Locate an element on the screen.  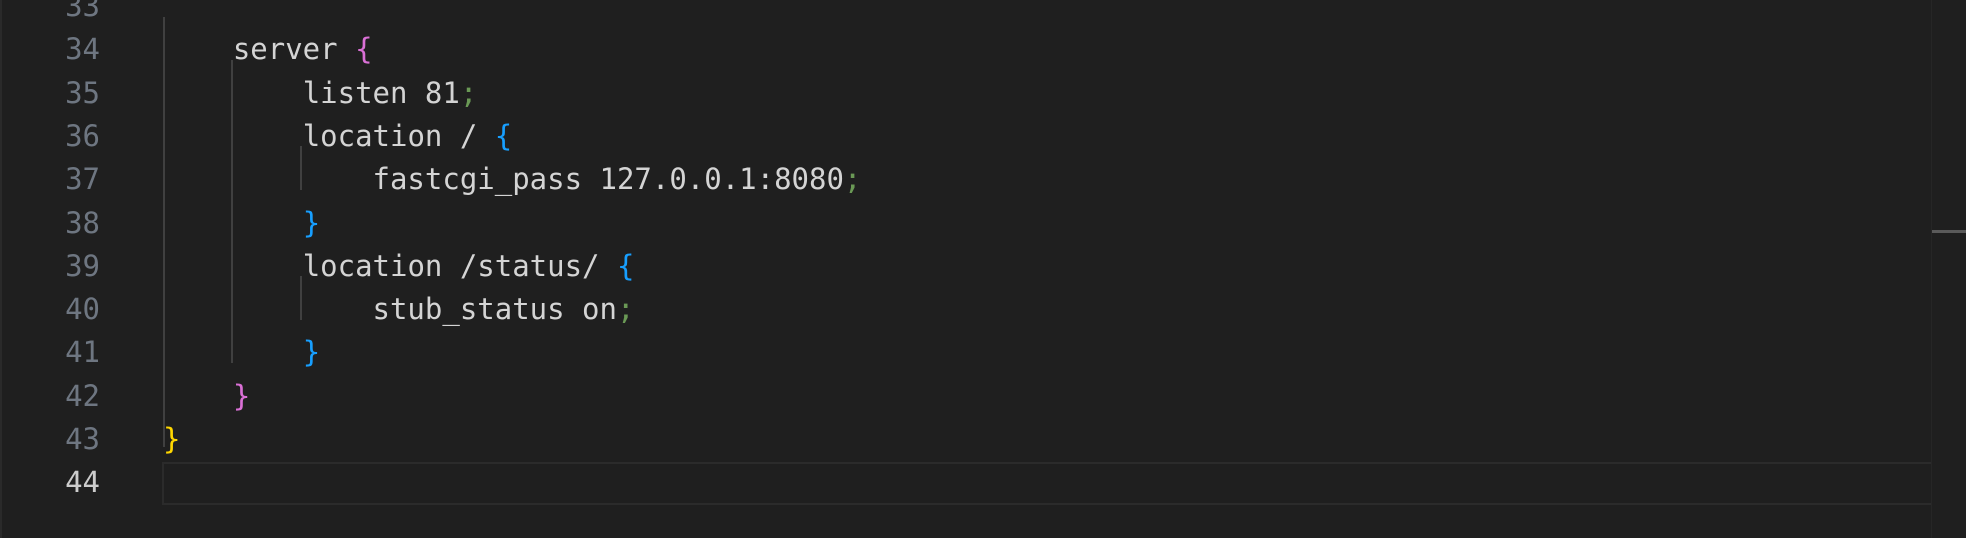
code-line: 42 } is located at coordinates (965, 396).